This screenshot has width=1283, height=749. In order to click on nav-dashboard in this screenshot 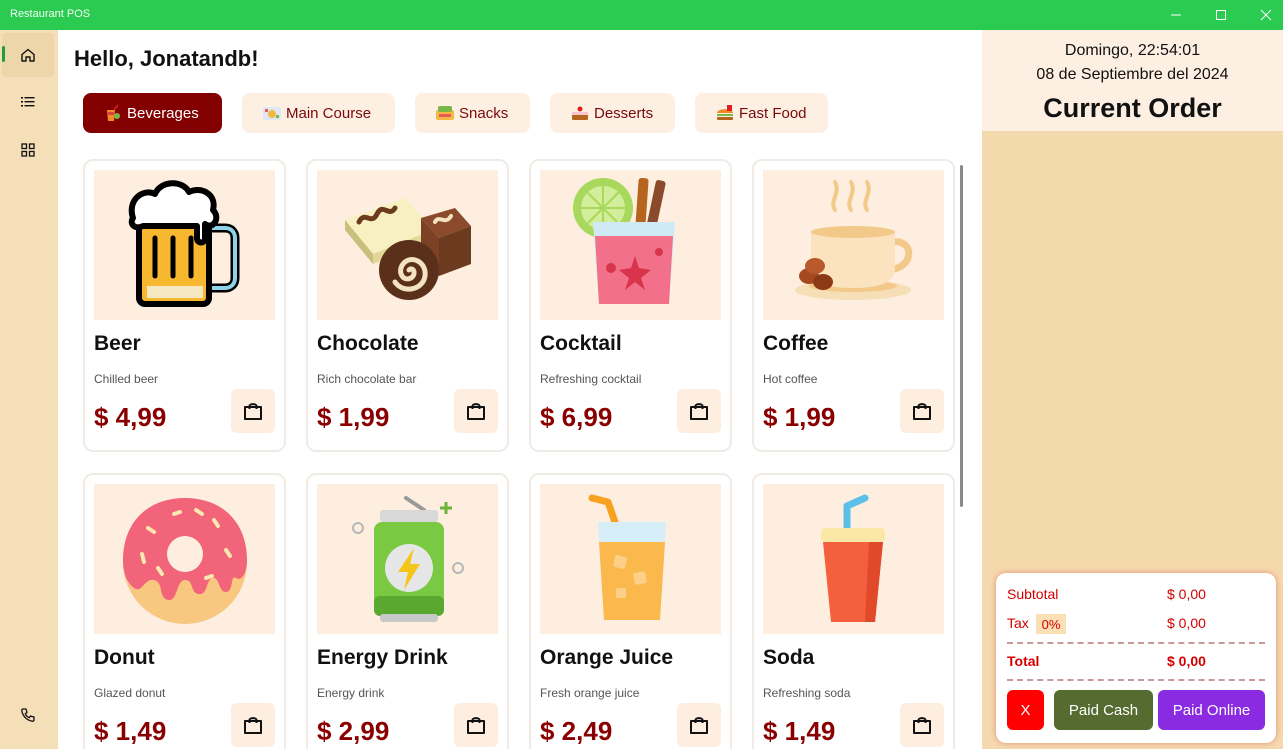, I will do `click(28, 150)`.